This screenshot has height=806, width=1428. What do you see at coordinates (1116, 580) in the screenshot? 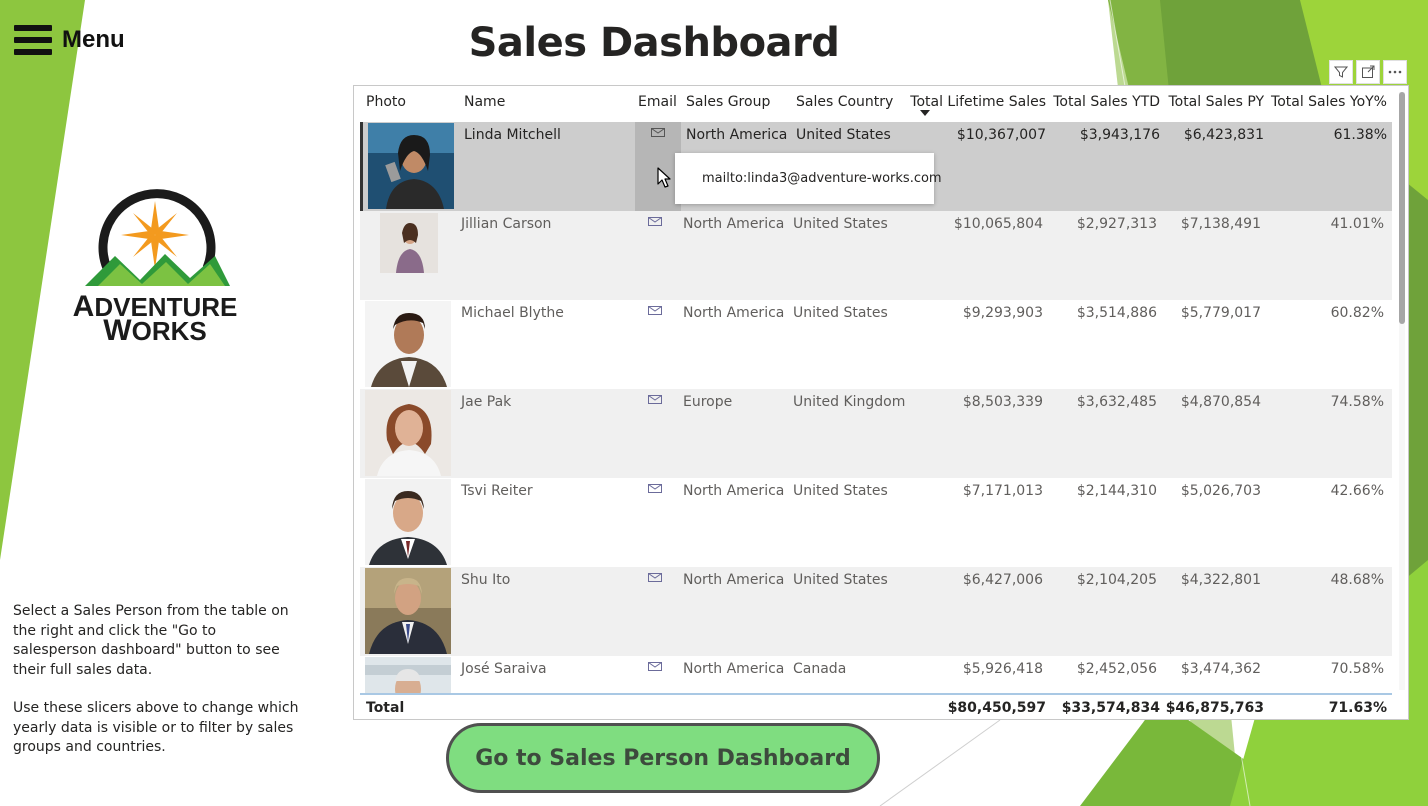
I see `cell-total-sales-ytd: $2,104,205` at bounding box center [1116, 580].